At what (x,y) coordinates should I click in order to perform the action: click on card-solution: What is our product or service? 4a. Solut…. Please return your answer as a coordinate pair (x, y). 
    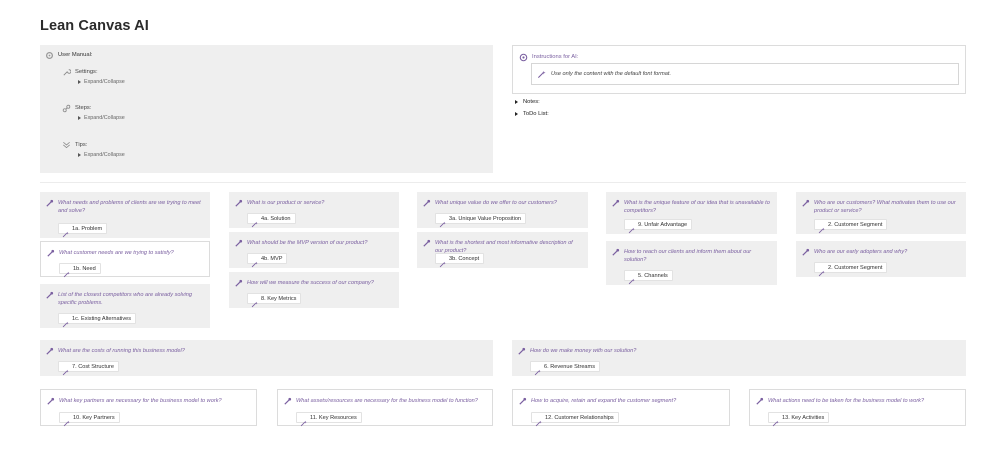
    Looking at the image, I should click on (314, 210).